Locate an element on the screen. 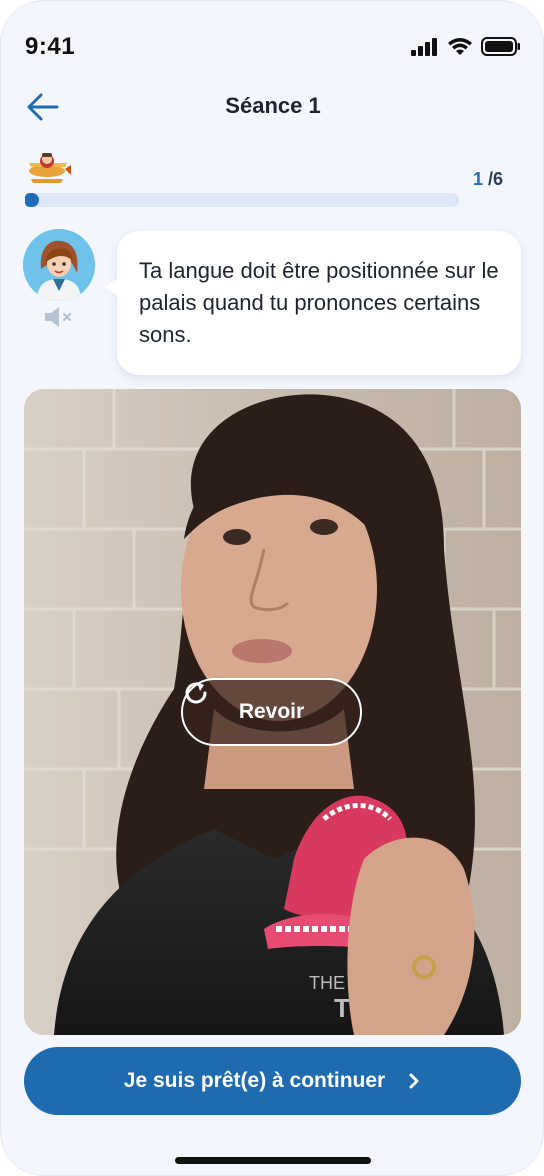  progress-current: 1 is located at coordinates (477, 179).